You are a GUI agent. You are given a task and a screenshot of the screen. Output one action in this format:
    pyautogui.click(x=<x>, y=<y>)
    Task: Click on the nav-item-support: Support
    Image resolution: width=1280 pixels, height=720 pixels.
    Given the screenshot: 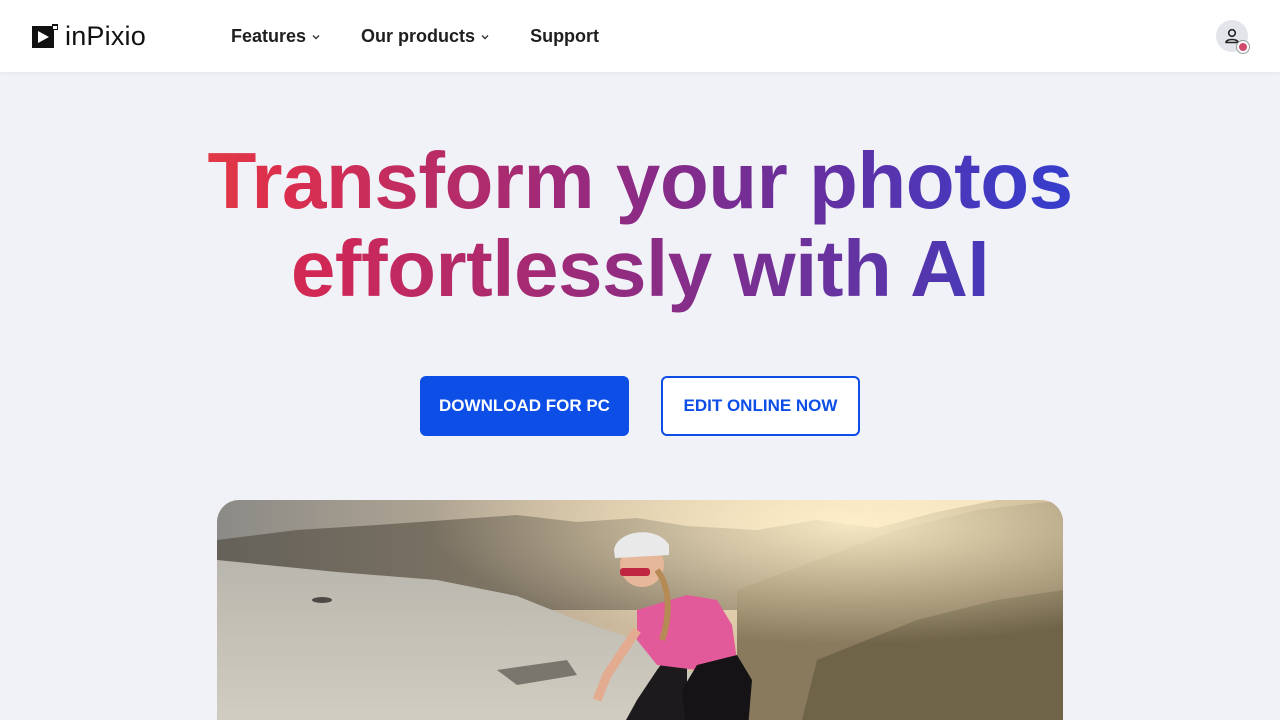 What is the action you would take?
    pyautogui.click(x=564, y=36)
    